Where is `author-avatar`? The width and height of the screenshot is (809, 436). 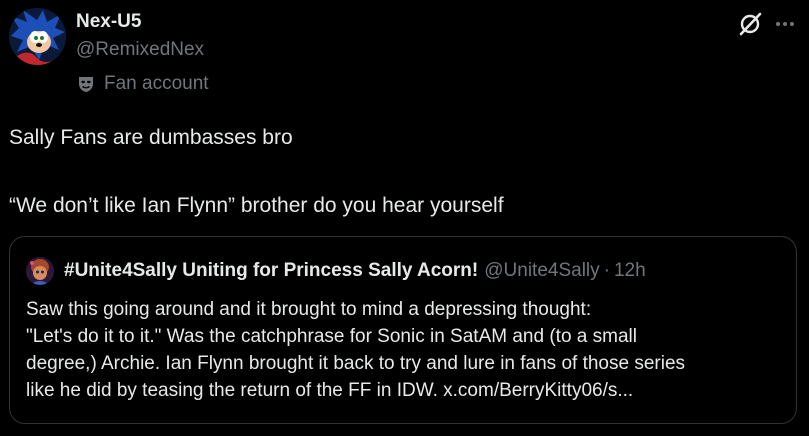
author-avatar is located at coordinates (37, 36).